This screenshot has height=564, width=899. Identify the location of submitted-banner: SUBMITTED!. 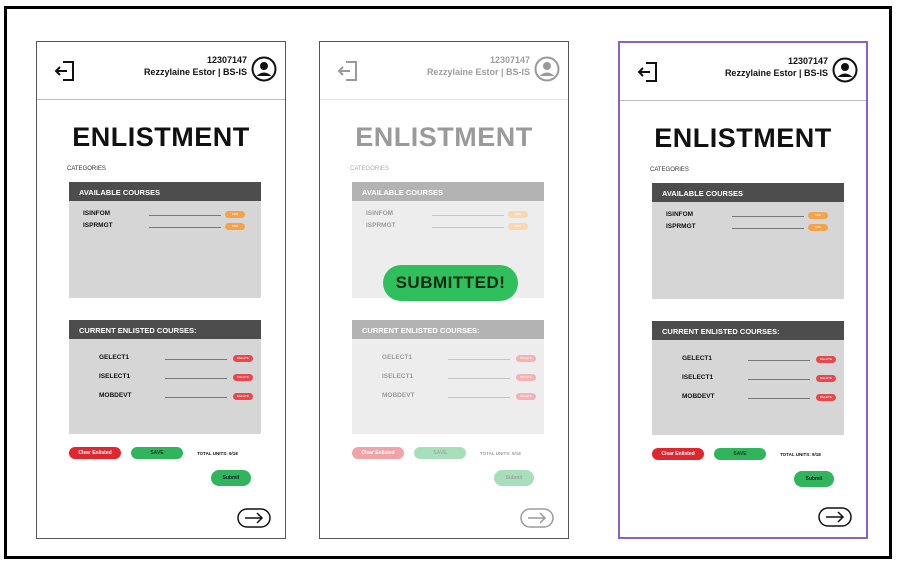
(450, 283).